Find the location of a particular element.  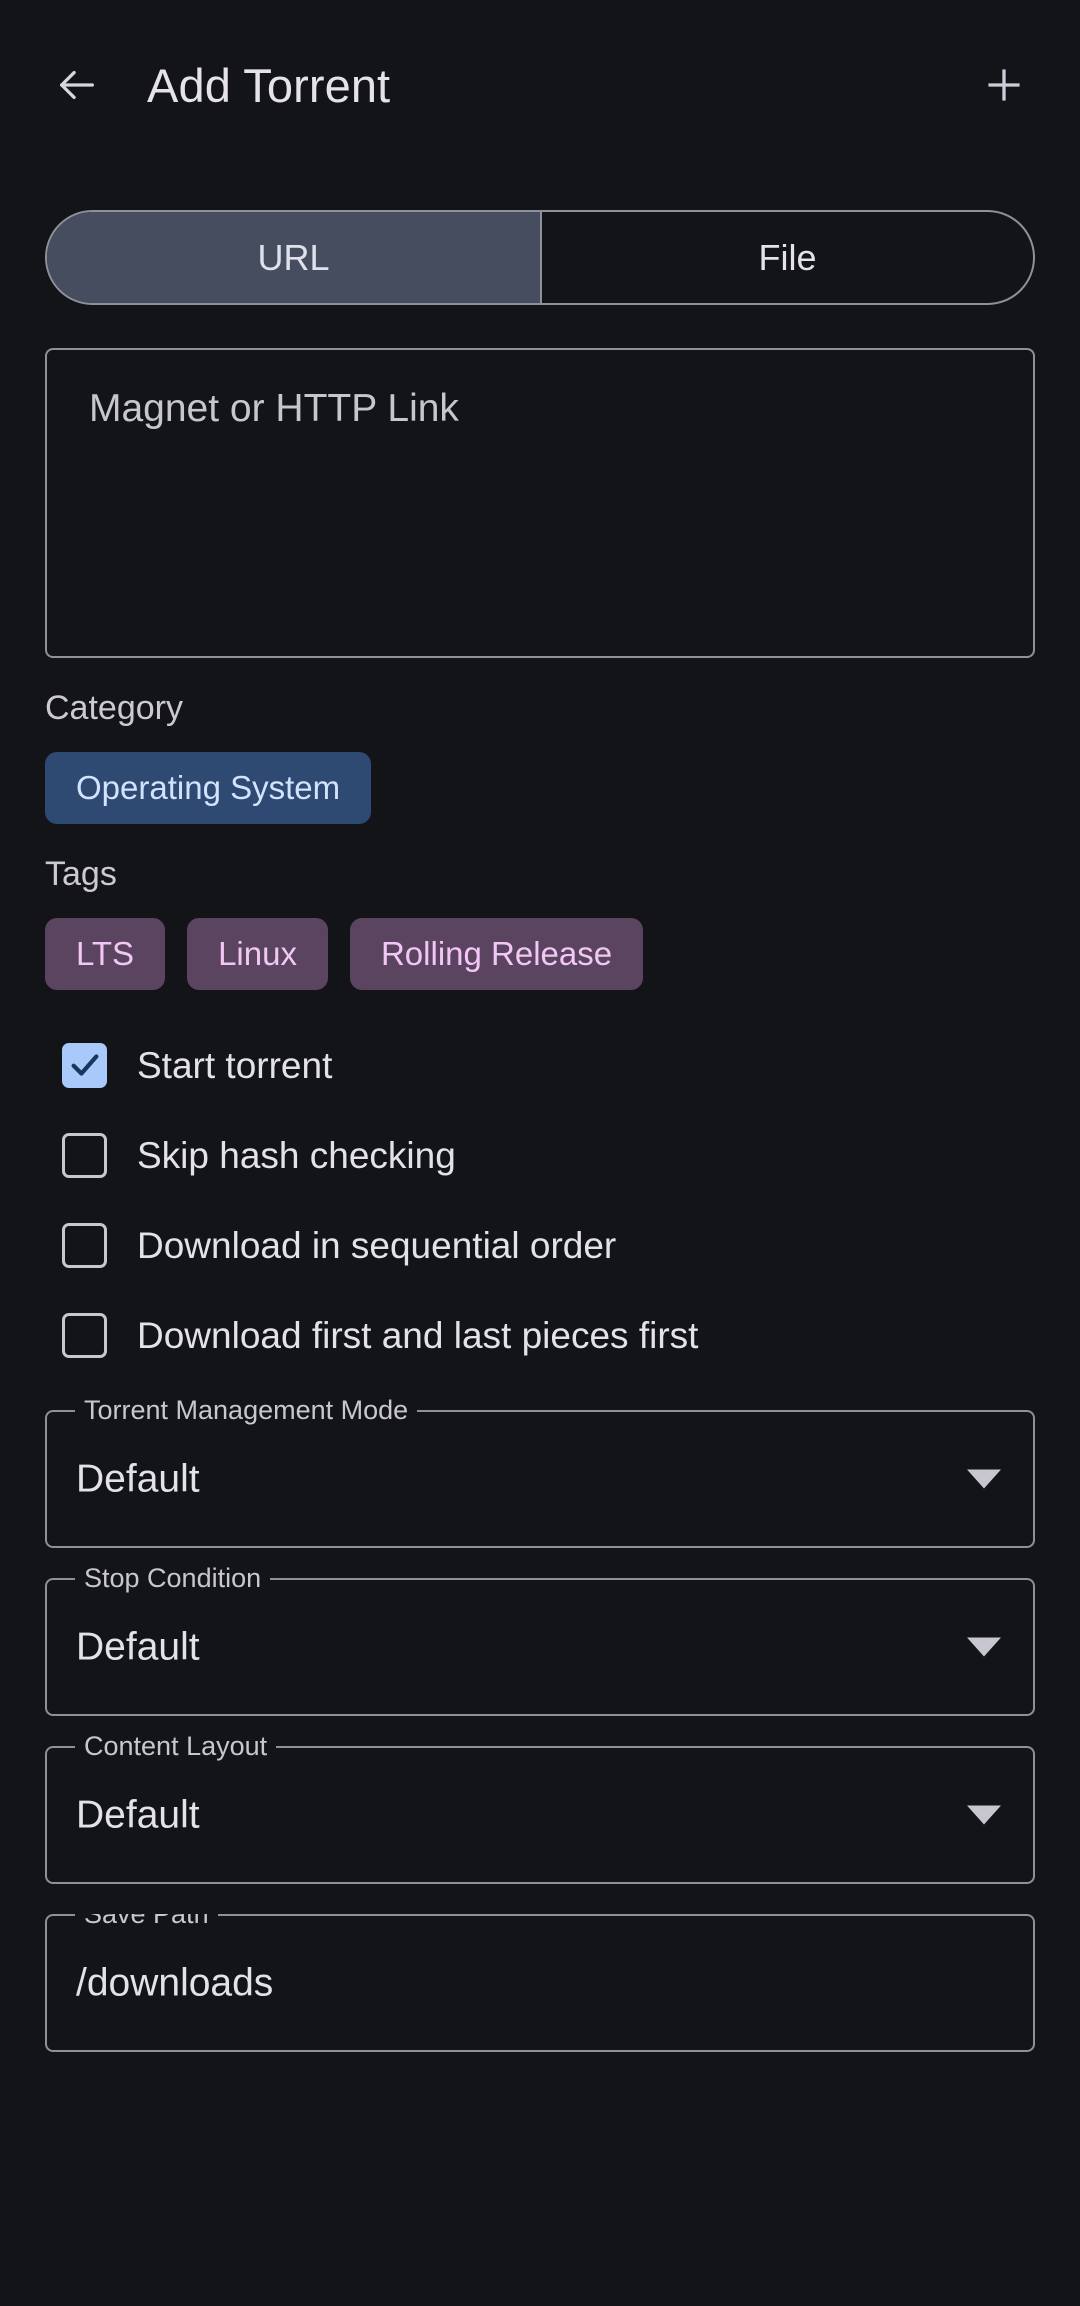

tags-chip-row: LTS Linux Rolling Release is located at coordinates (540, 954).